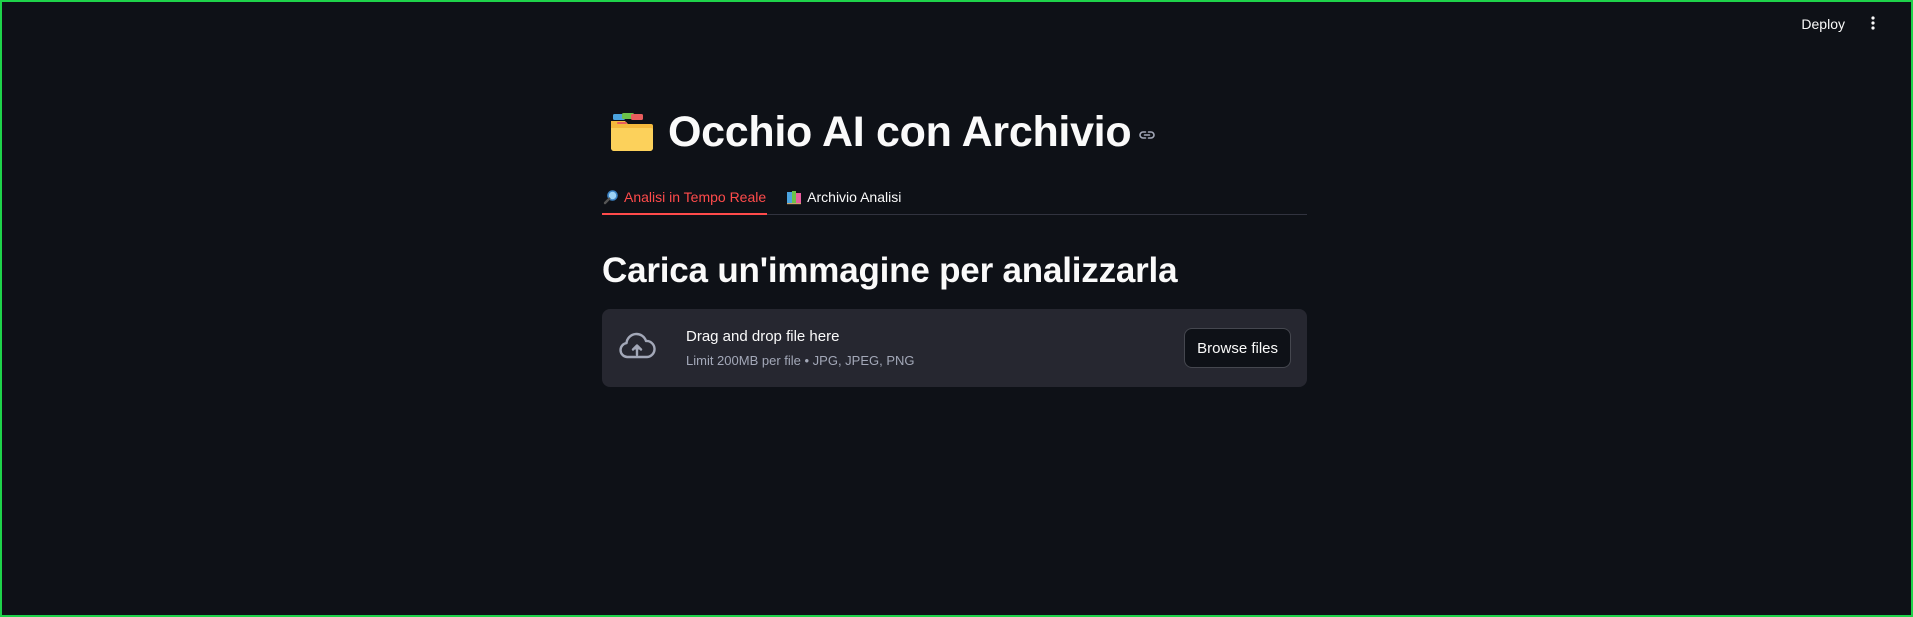 This screenshot has width=1913, height=617. Describe the element at coordinates (631, 132) in the screenshot. I see `card-index-dividers-icon` at that location.